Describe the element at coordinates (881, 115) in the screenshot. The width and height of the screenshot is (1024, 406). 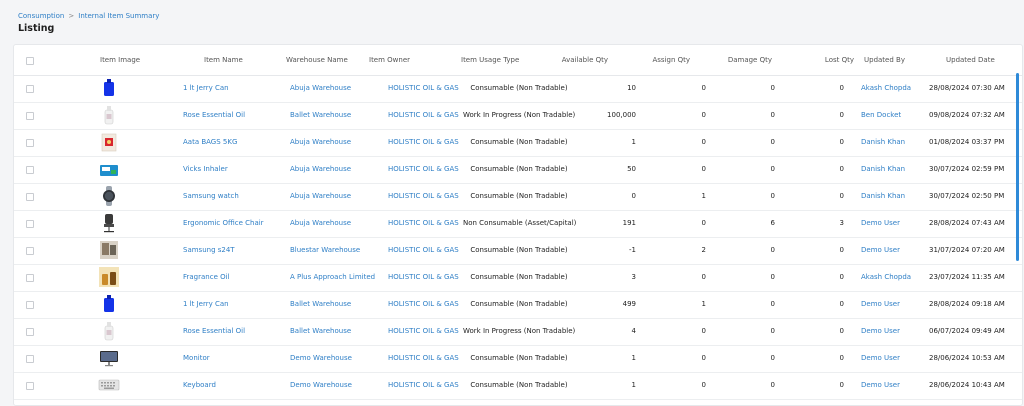
I see `updated-by-link: Ben Docket` at that location.